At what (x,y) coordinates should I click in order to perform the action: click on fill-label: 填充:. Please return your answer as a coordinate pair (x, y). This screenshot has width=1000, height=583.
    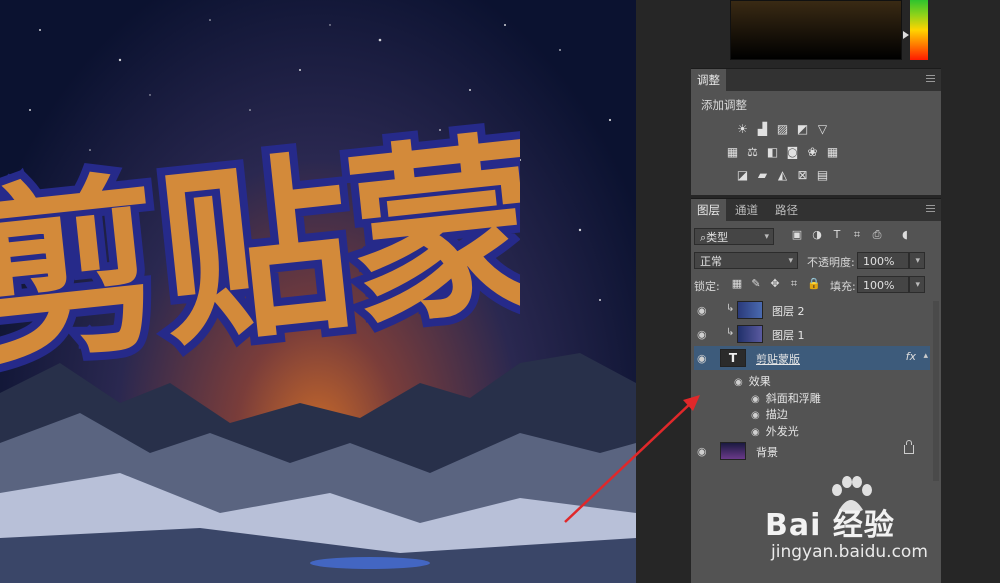
    Looking at the image, I should click on (843, 286).